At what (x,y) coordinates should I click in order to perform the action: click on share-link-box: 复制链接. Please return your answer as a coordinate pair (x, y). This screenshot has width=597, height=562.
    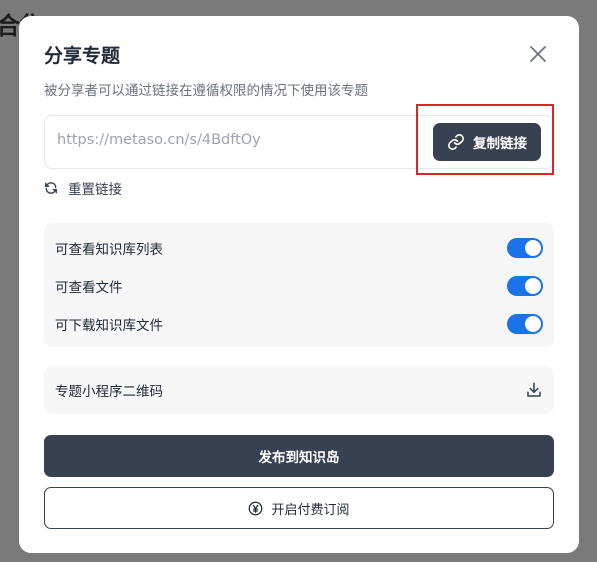
    Looking at the image, I should click on (299, 142).